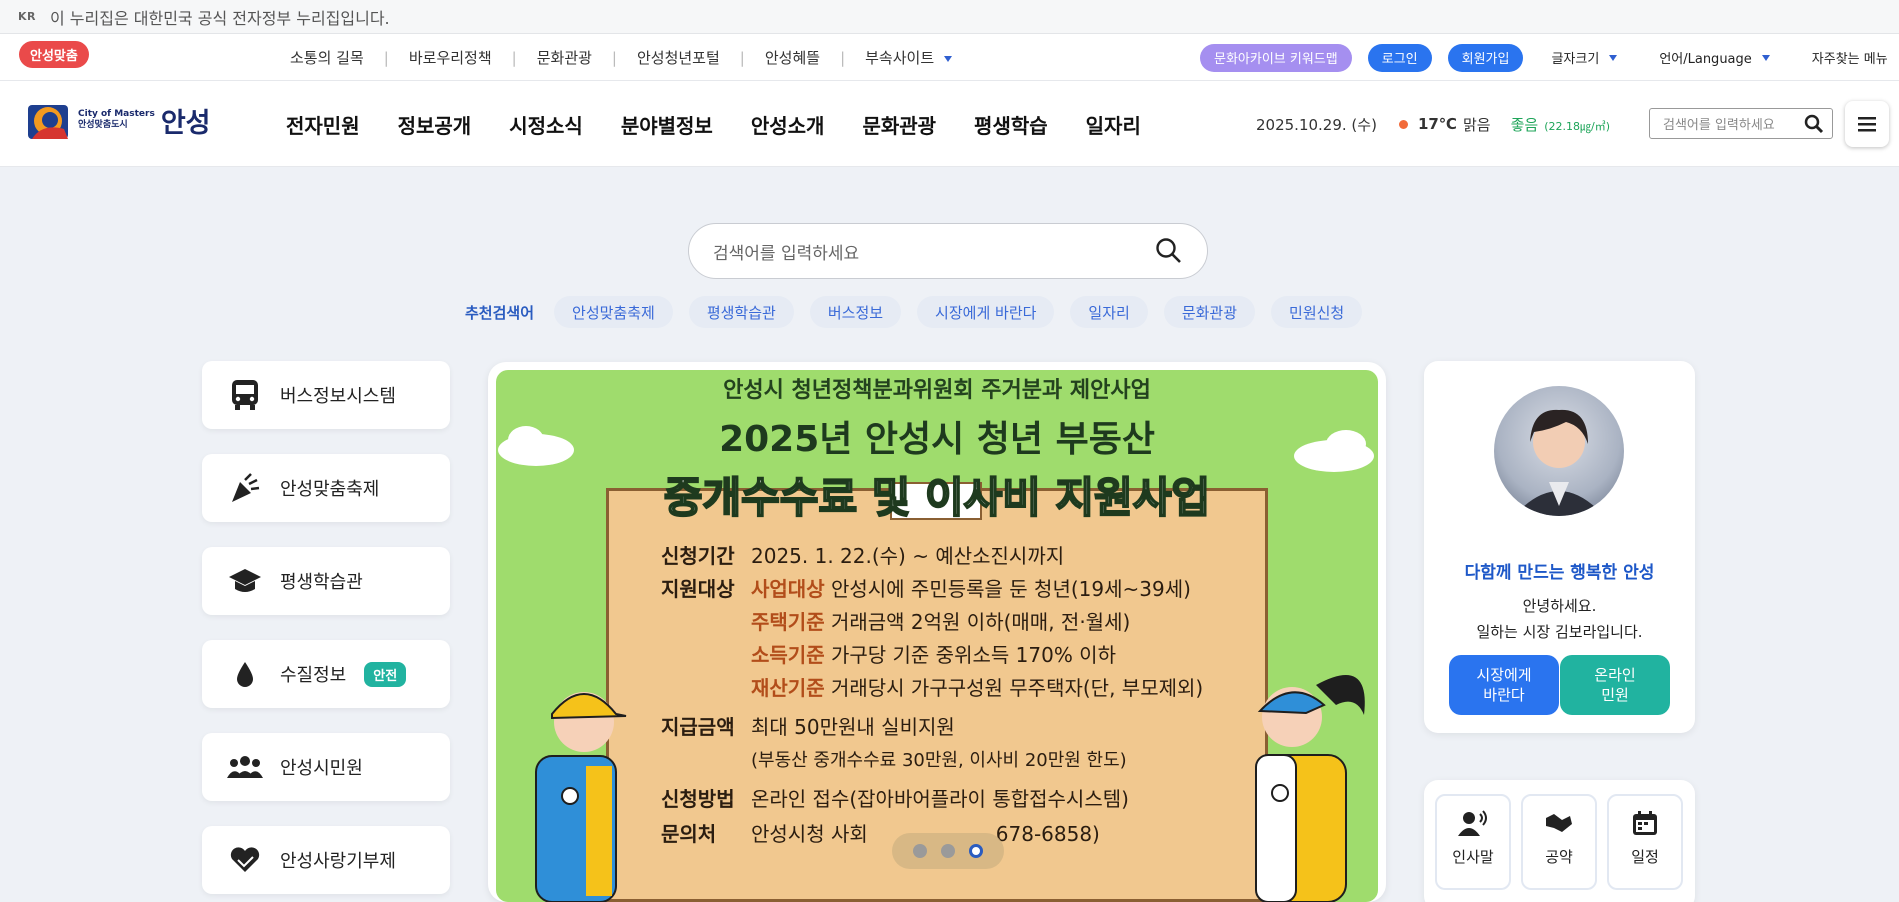 This screenshot has width=1899, height=902. What do you see at coordinates (326, 767) in the screenshot?
I see `quick-civil-complaint: 안성시민원` at bounding box center [326, 767].